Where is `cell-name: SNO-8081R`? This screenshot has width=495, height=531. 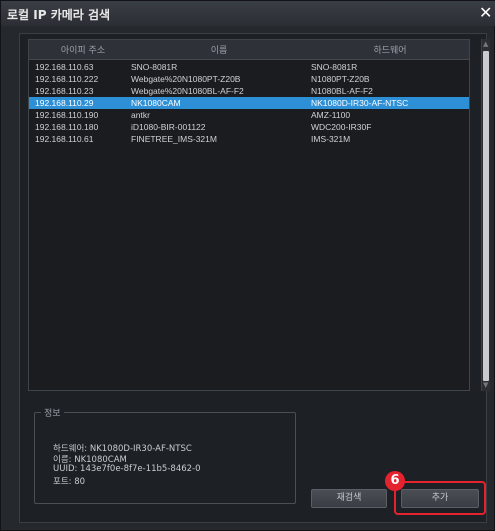
cell-name: SNO-8081R is located at coordinates (154, 67).